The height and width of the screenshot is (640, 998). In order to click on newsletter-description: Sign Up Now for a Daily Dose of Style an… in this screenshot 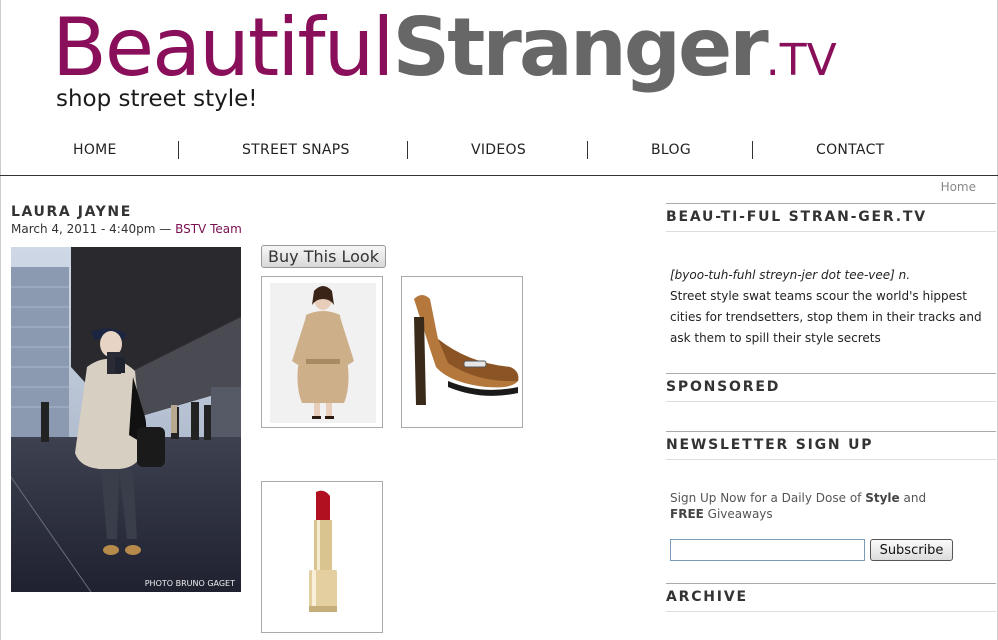, I will do `click(800, 506)`.